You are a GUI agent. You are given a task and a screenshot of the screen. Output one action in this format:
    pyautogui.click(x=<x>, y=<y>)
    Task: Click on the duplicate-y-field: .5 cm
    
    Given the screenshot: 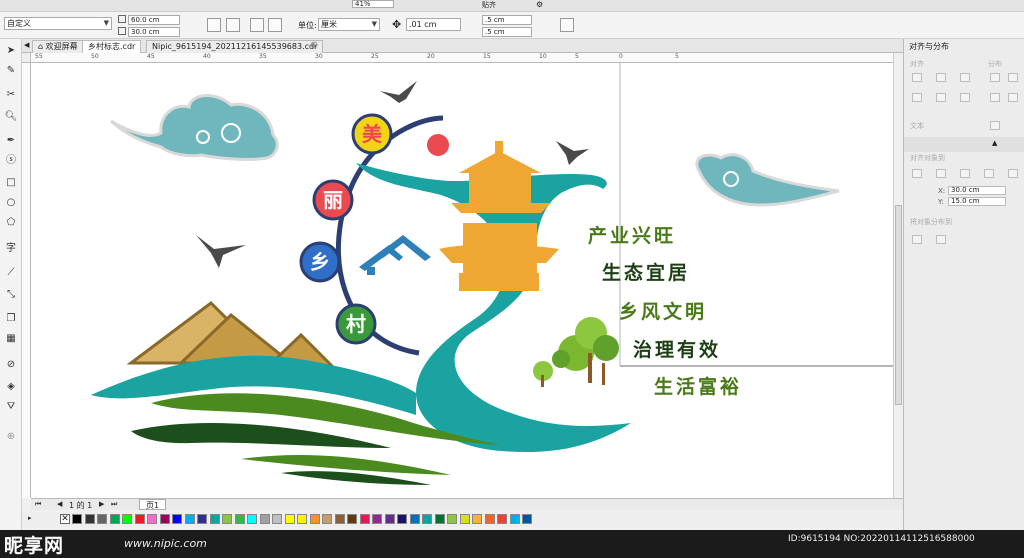 What is the action you would take?
    pyautogui.click(x=507, y=32)
    